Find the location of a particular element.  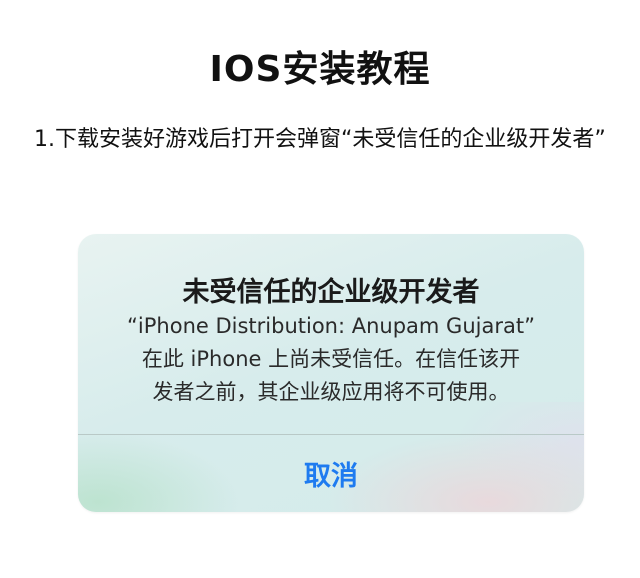

cancel-button: 取消 is located at coordinates (331, 473).